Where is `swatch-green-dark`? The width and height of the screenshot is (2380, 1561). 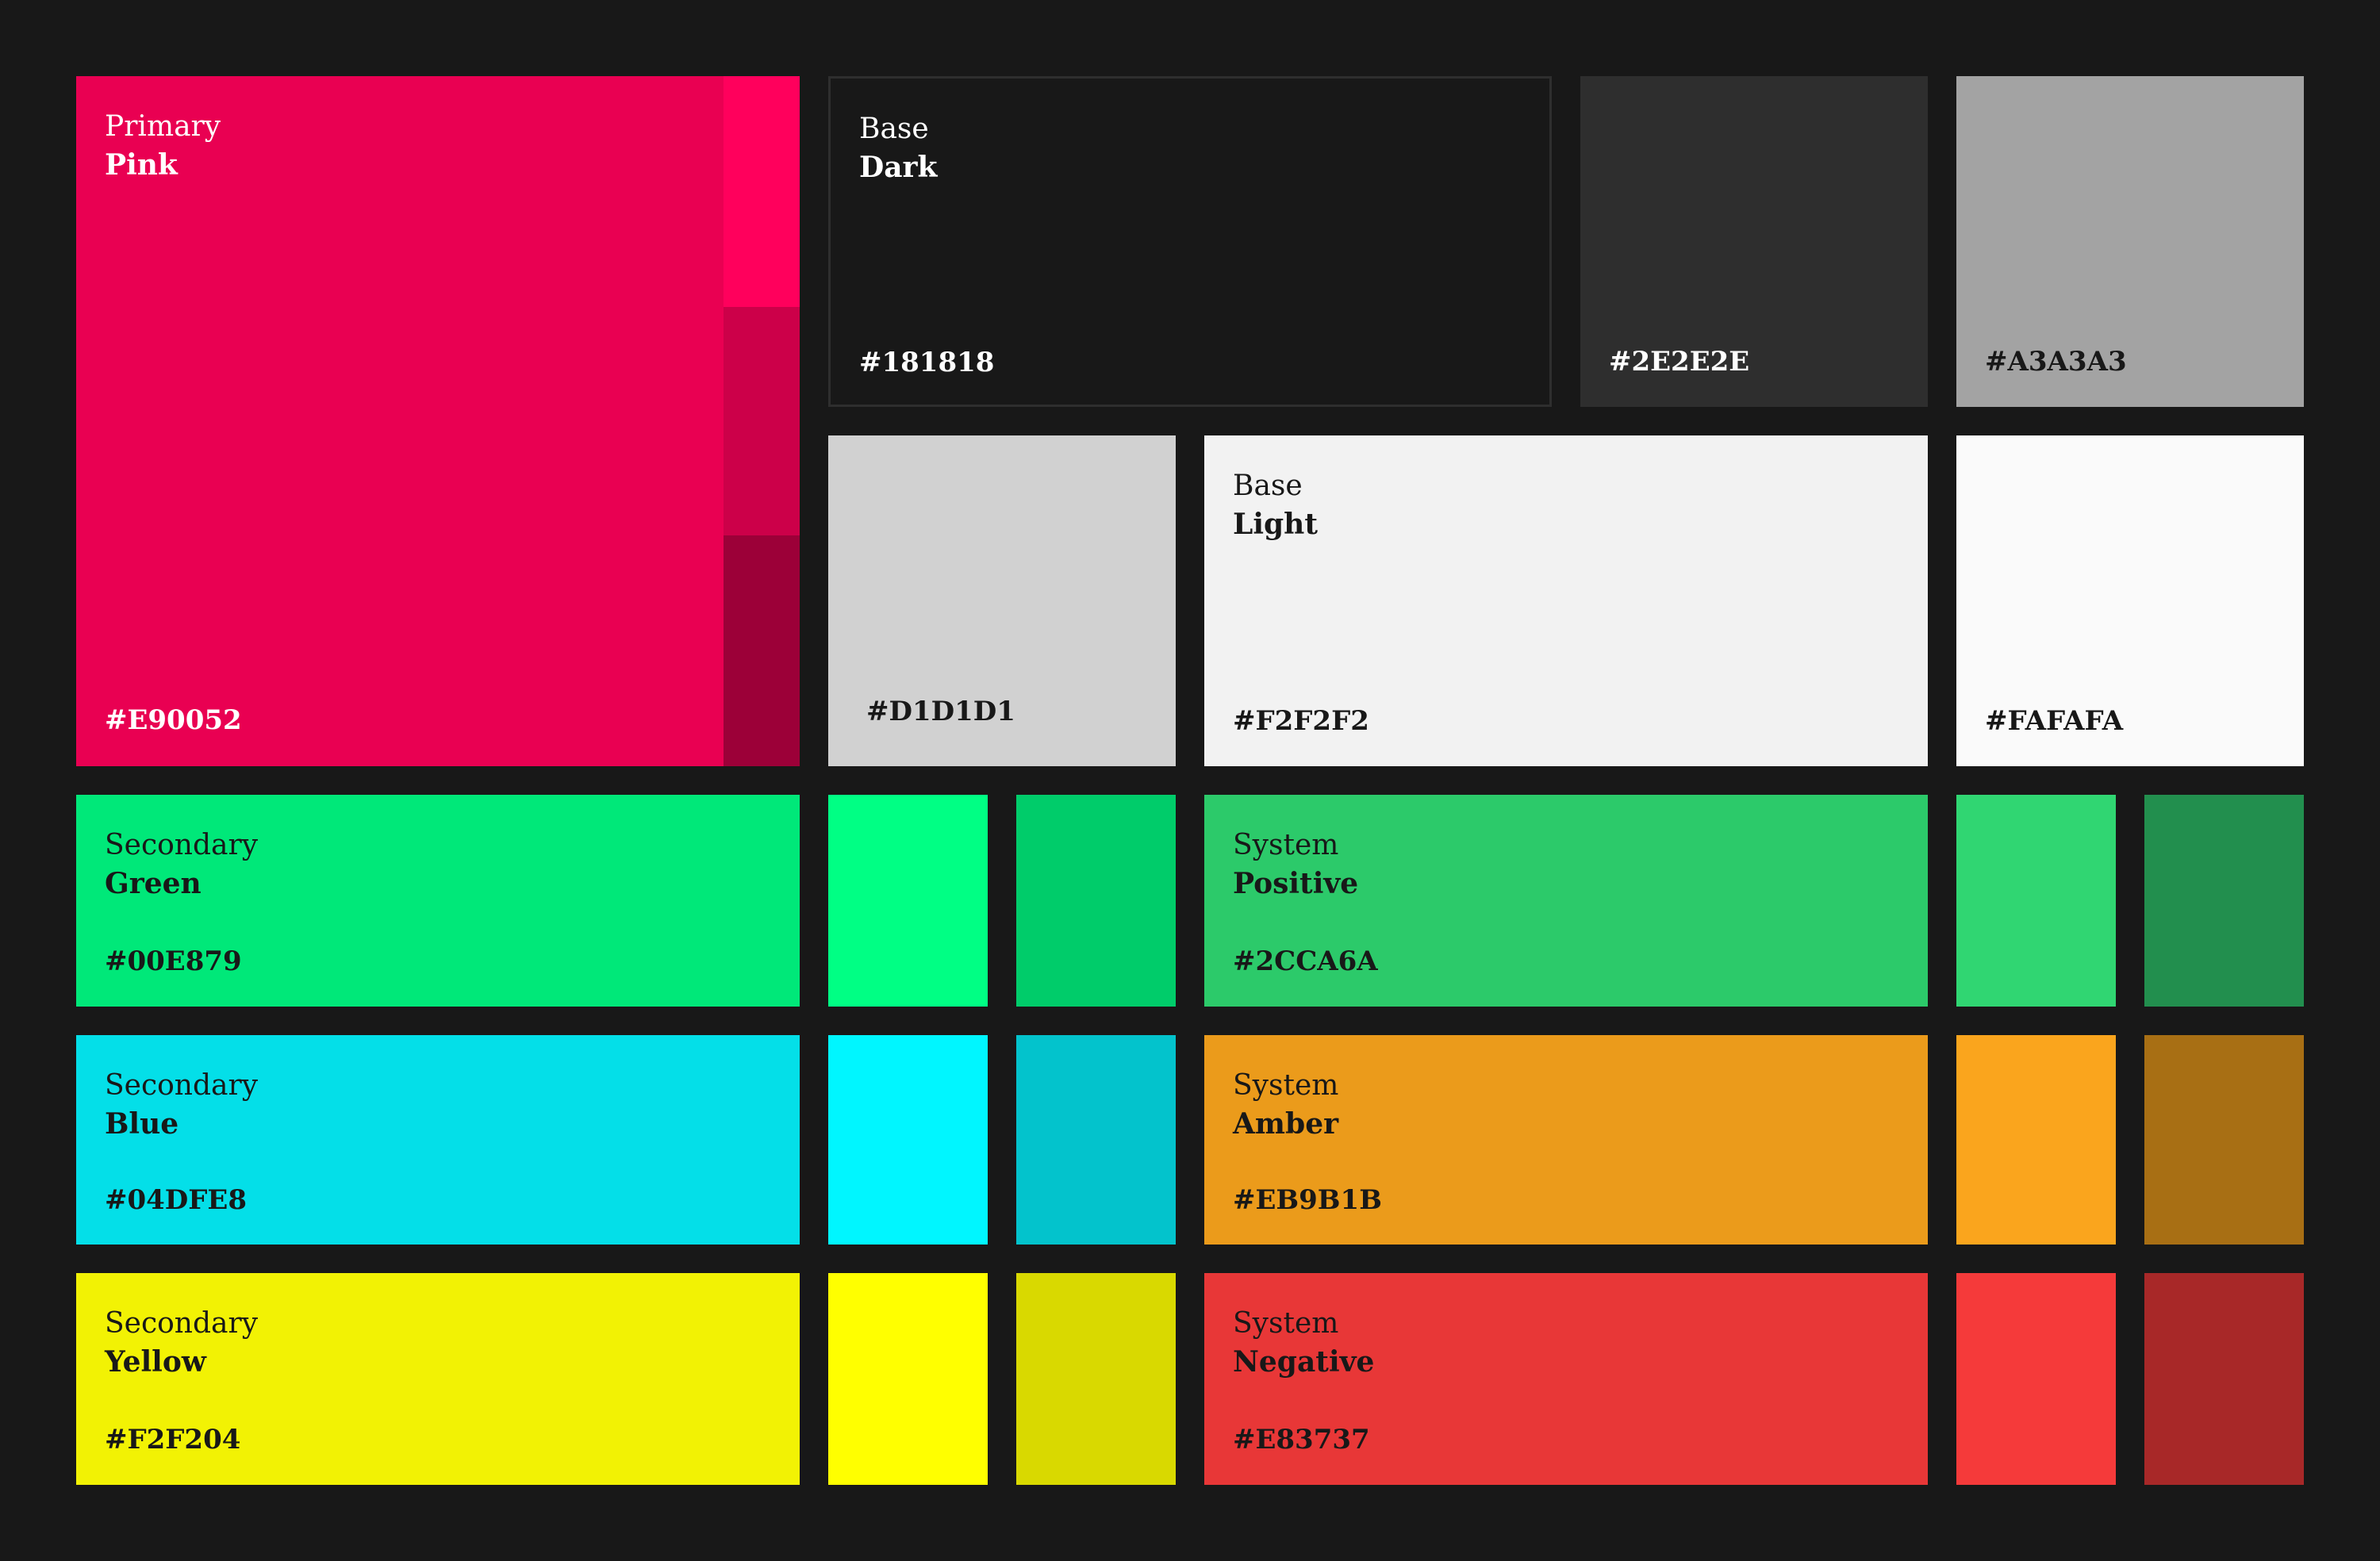 swatch-green-dark is located at coordinates (1096, 901).